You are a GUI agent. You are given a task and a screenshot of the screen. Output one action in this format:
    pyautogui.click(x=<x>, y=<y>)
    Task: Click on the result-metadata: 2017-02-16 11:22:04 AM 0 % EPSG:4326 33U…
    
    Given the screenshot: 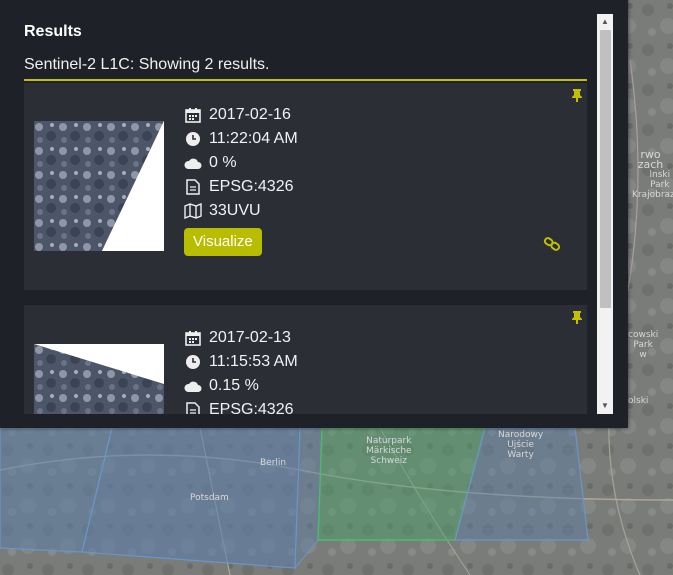 What is the action you would take?
    pyautogui.click(x=241, y=163)
    